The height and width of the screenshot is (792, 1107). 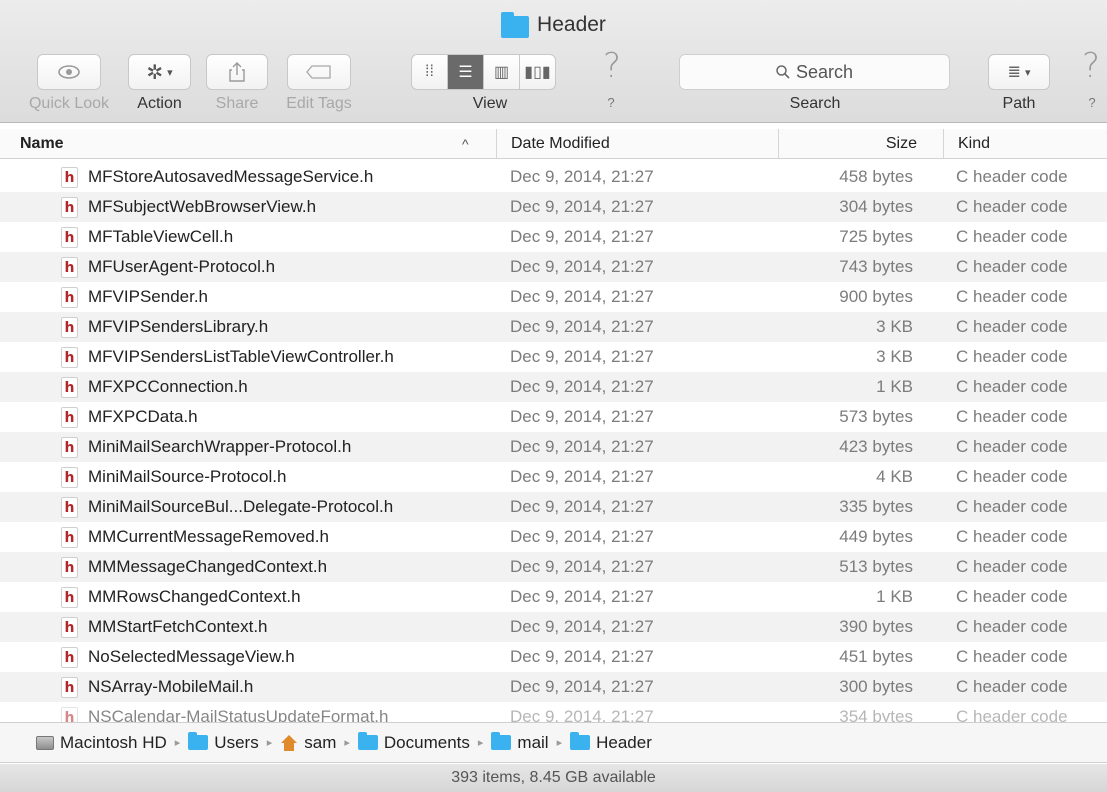 I want to click on path-crumb: Macintosh HD, so click(x=101, y=743).